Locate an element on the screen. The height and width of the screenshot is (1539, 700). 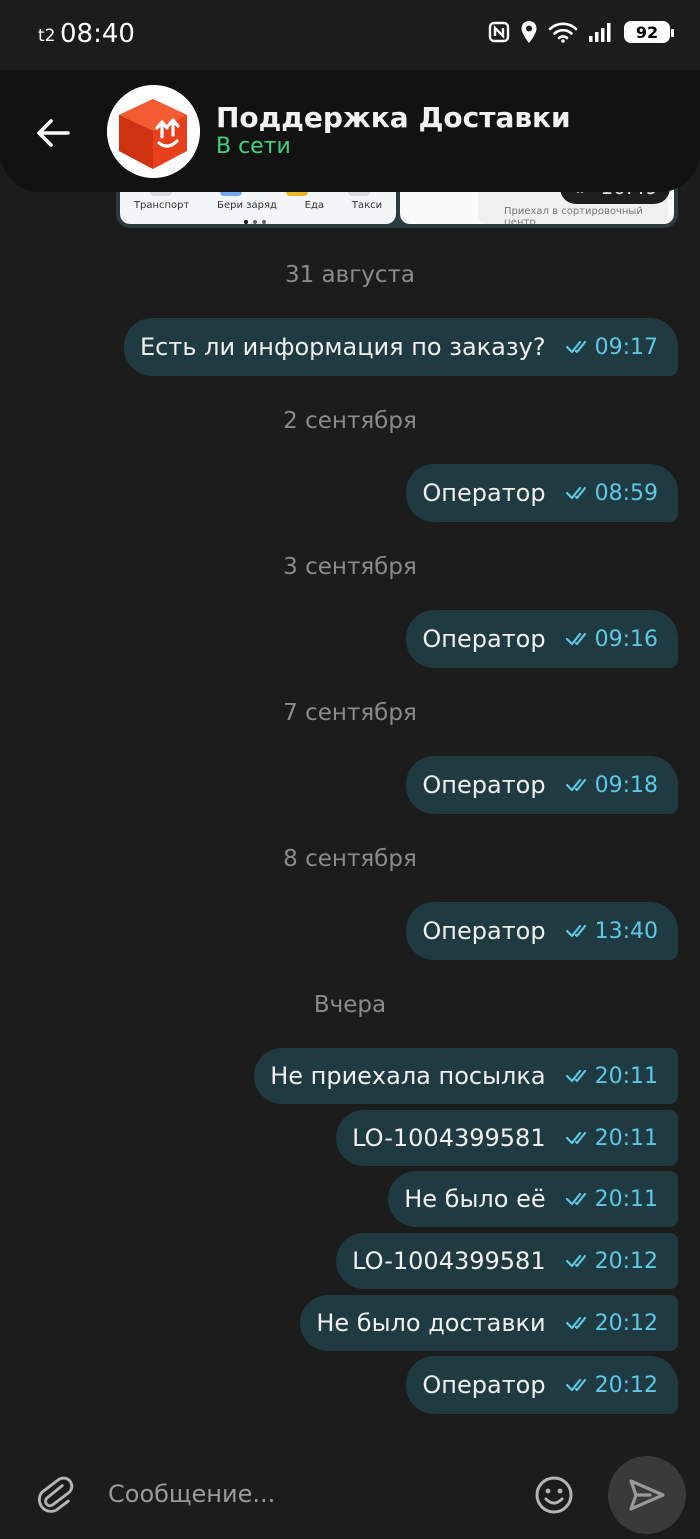
message-text: Не было доставки is located at coordinates (431, 1323).